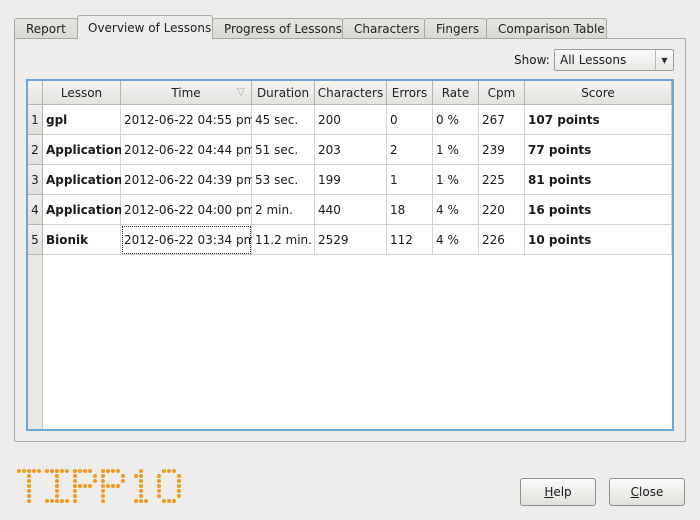  Describe the element at coordinates (188, 240) in the screenshot. I see `table-cell-time-focused: 2012-06-22 03:34 pm` at that location.